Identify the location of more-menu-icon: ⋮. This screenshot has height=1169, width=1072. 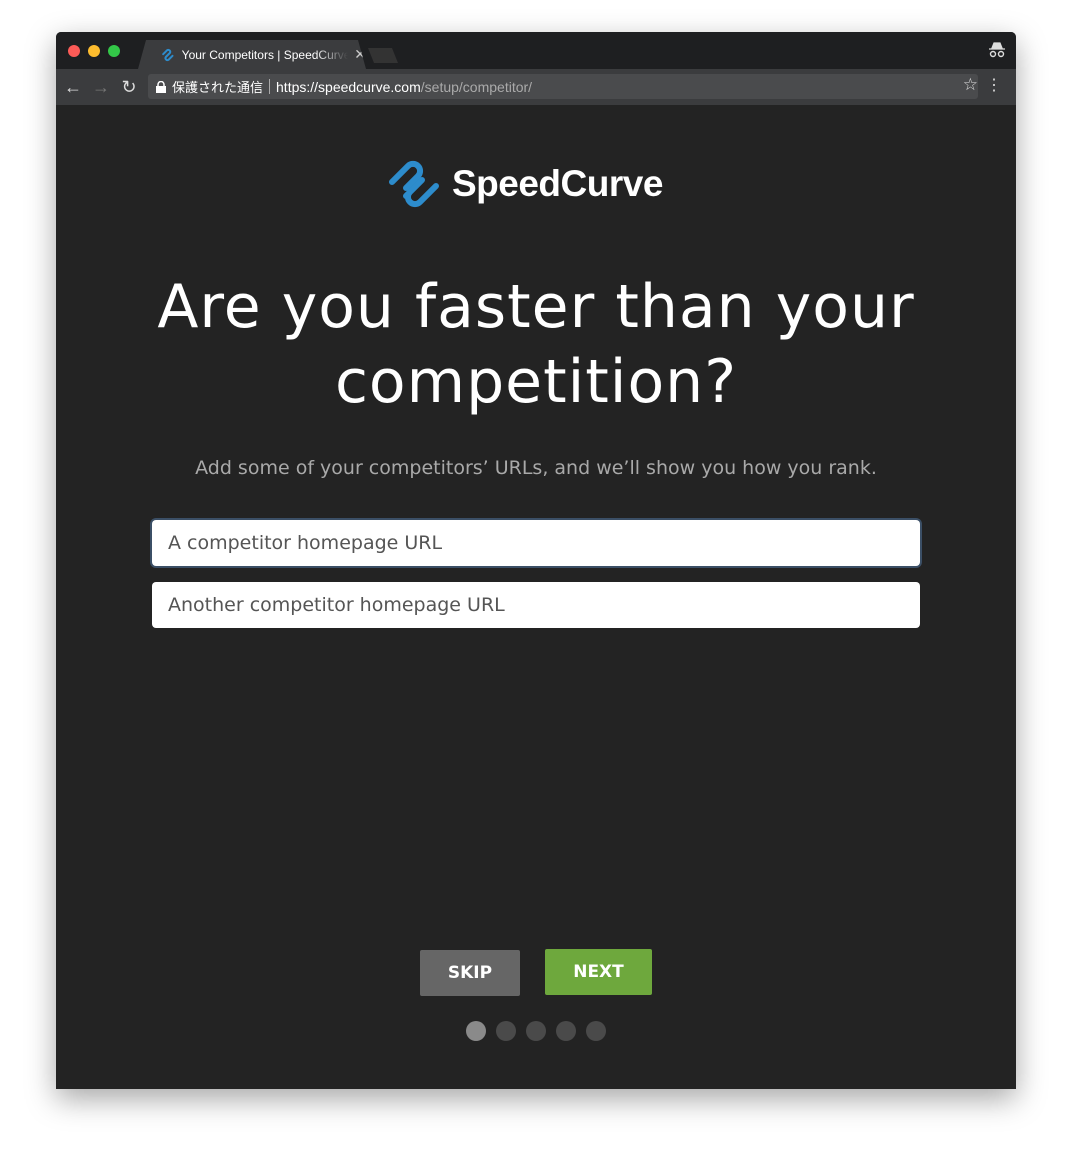
(994, 85).